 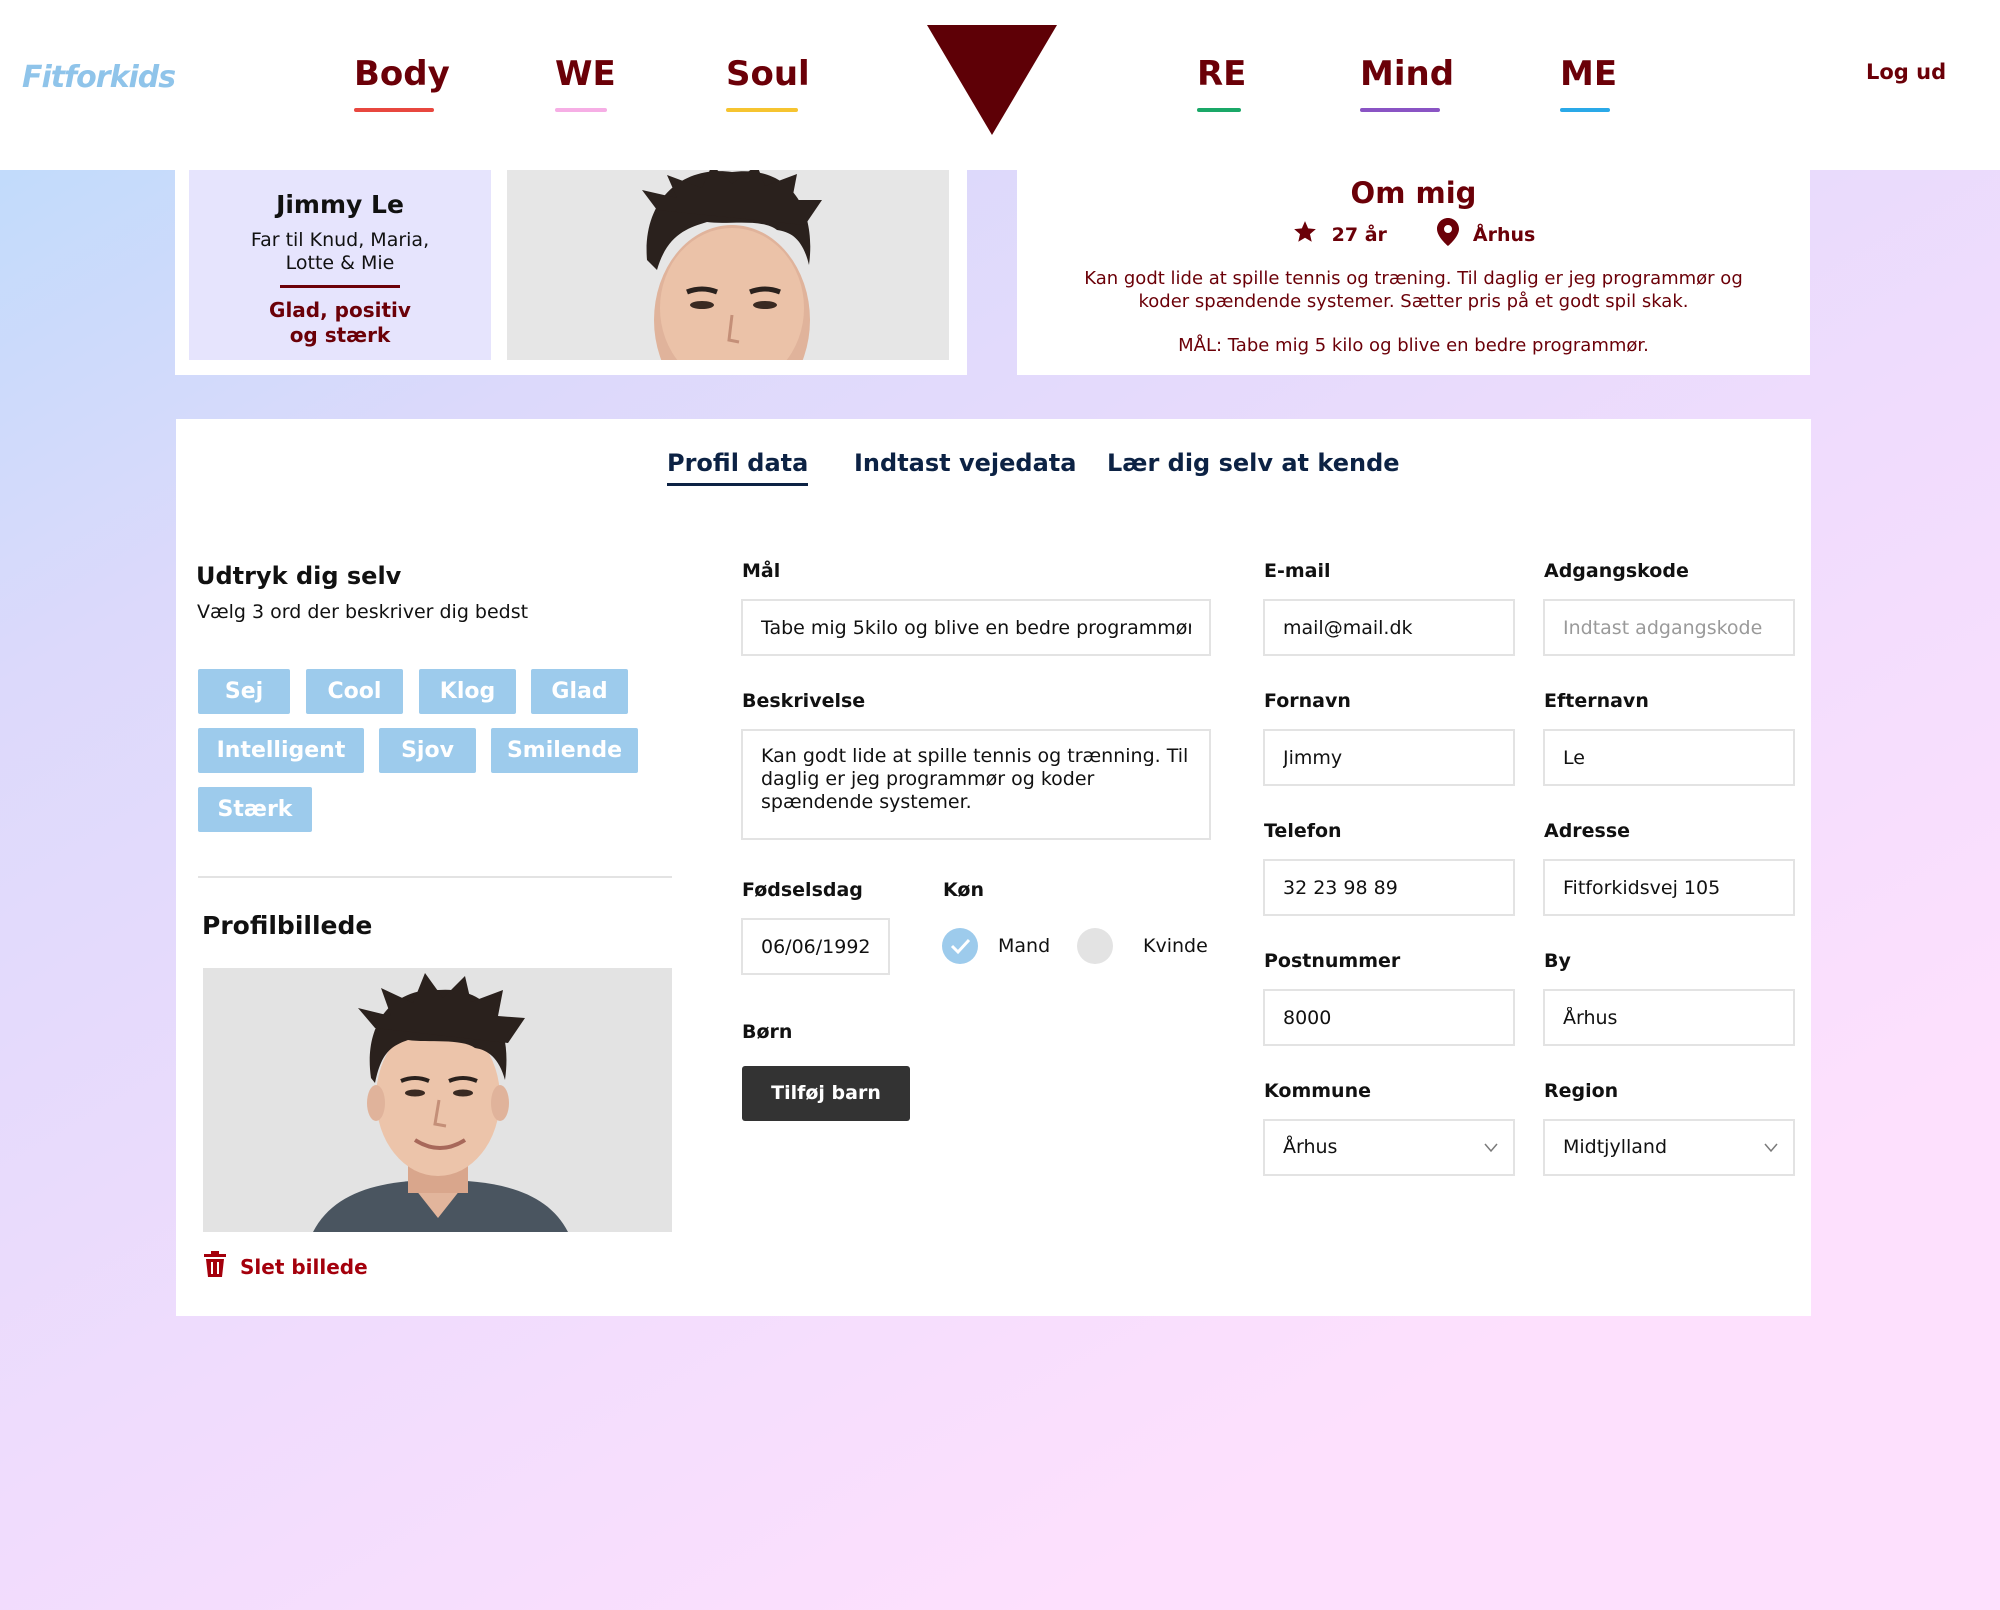 What do you see at coordinates (996, 946) in the screenshot?
I see `gender-radio-male: Mand` at bounding box center [996, 946].